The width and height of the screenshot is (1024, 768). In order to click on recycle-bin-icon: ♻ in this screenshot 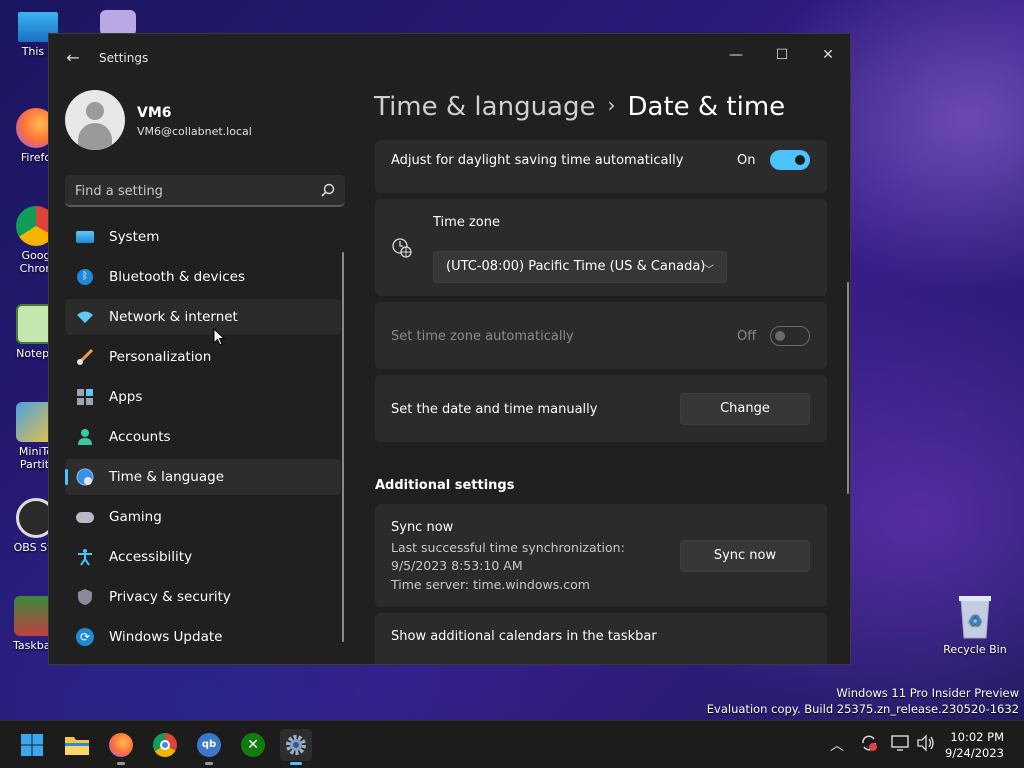, I will do `click(975, 617)`.